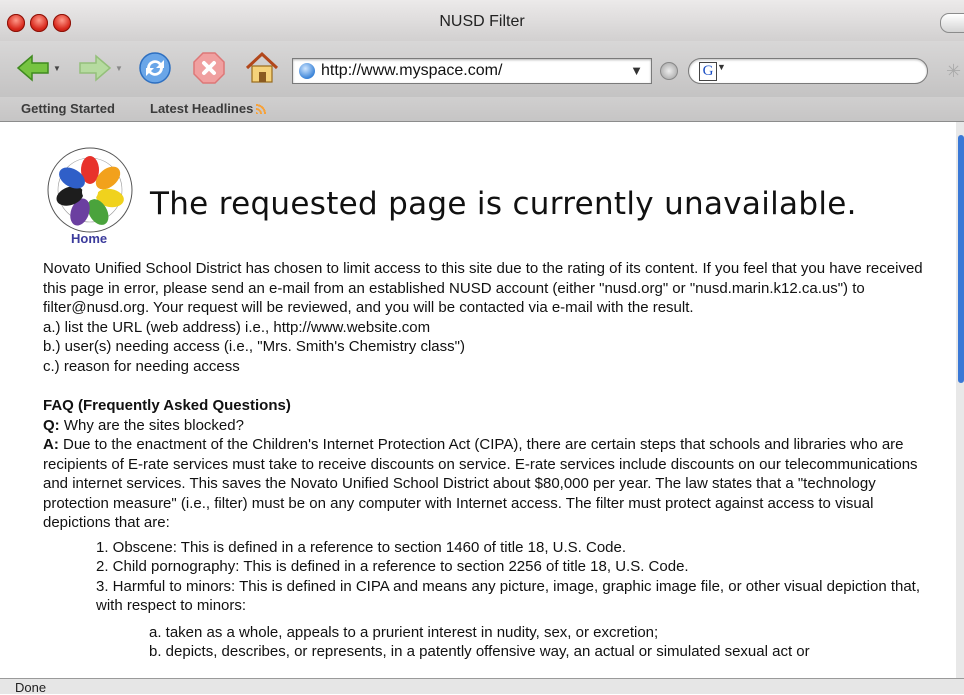  I want to click on forward-history-icon: ▼, so click(119, 68).